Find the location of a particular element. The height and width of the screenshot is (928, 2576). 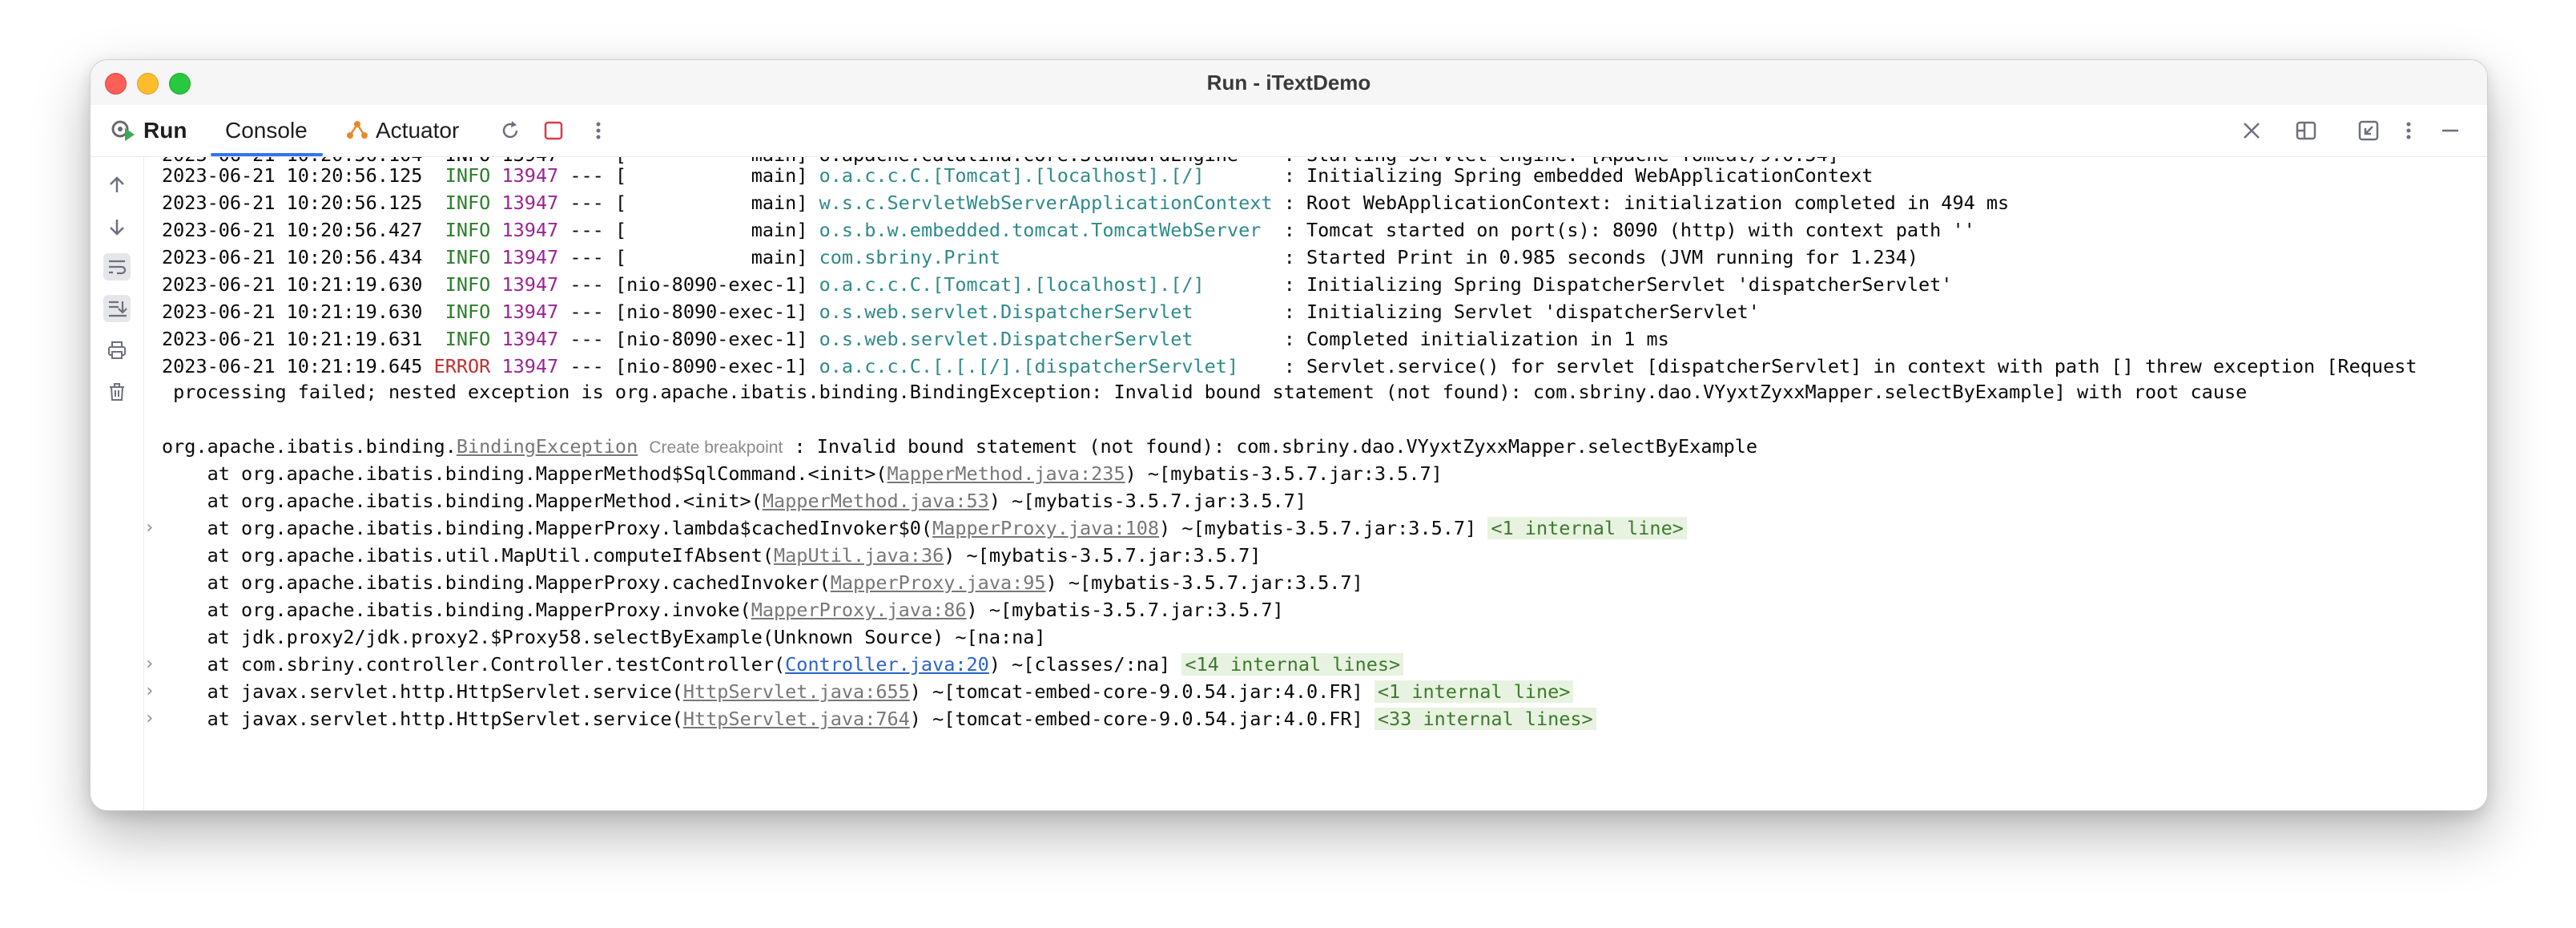

source-link: HttpServlet.java:764 is located at coordinates (797, 719).